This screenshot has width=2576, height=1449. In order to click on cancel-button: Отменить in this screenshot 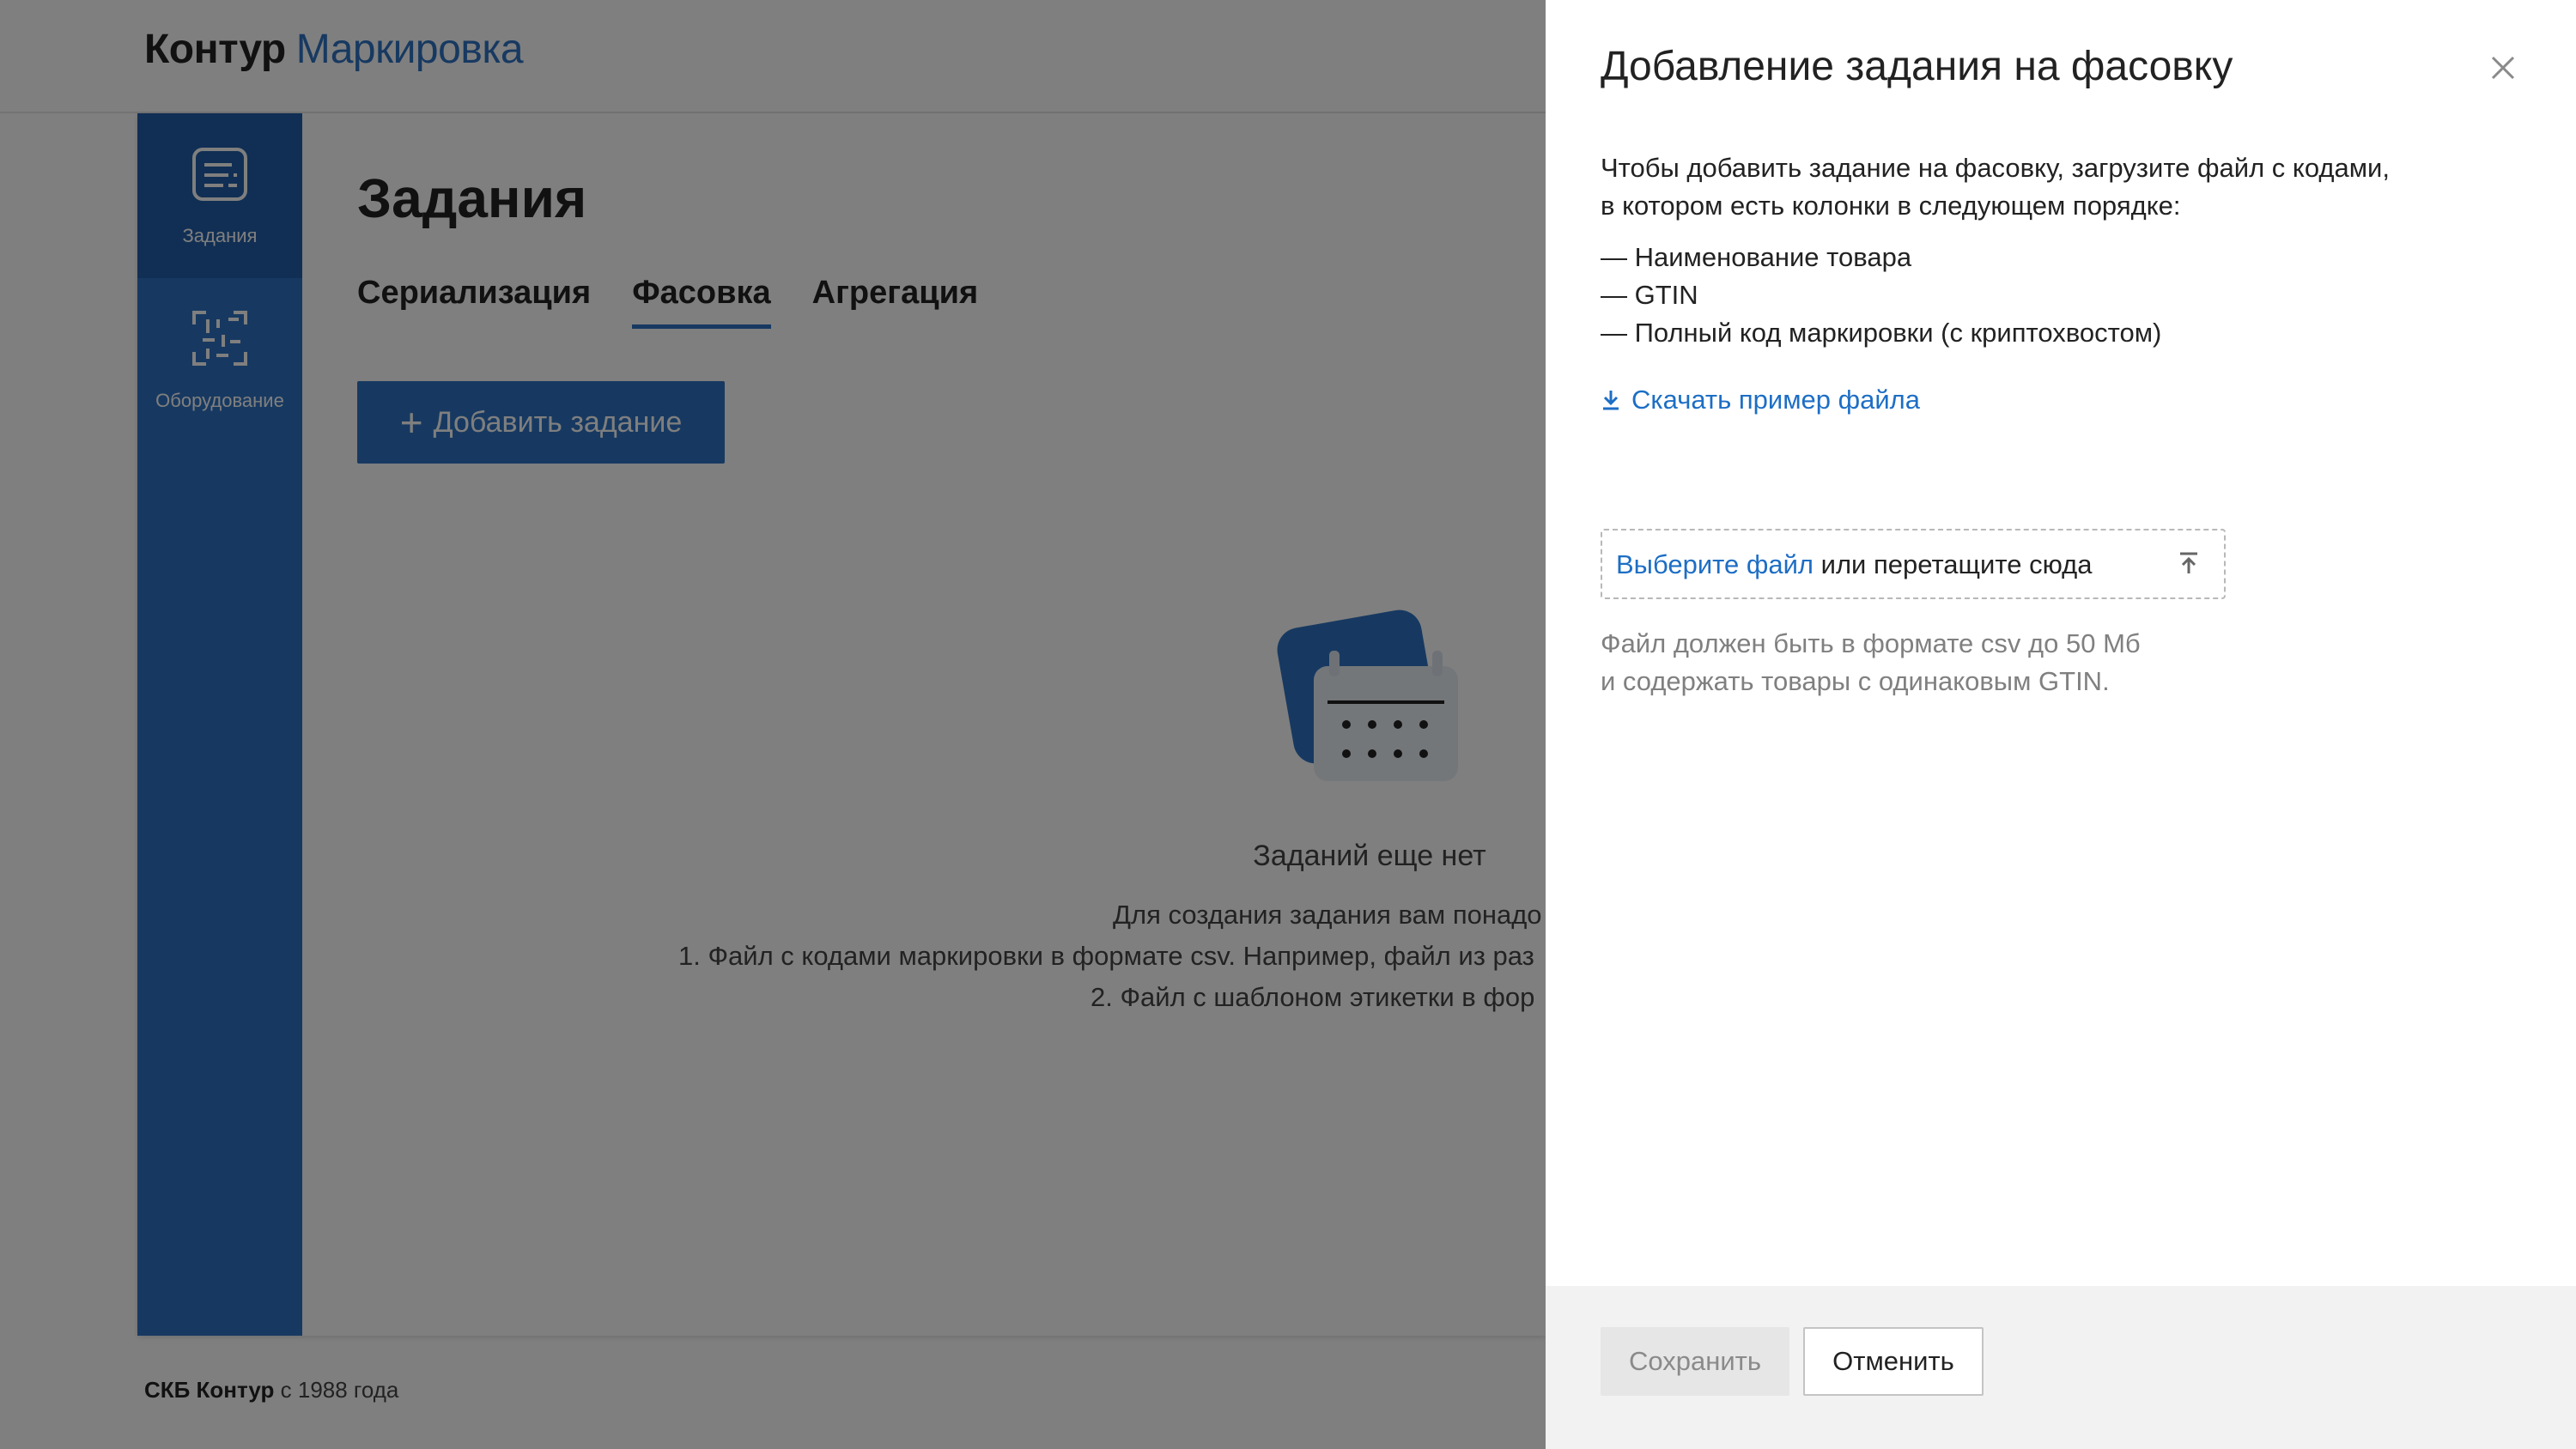, I will do `click(1894, 1361)`.